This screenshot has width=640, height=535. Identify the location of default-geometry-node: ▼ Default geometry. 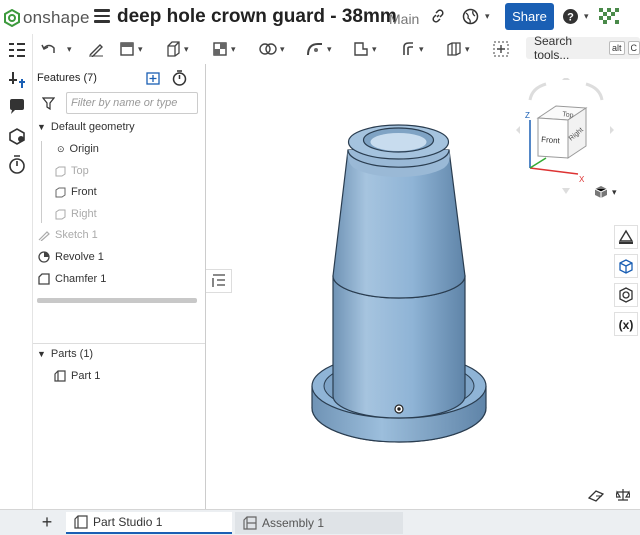
(86, 127).